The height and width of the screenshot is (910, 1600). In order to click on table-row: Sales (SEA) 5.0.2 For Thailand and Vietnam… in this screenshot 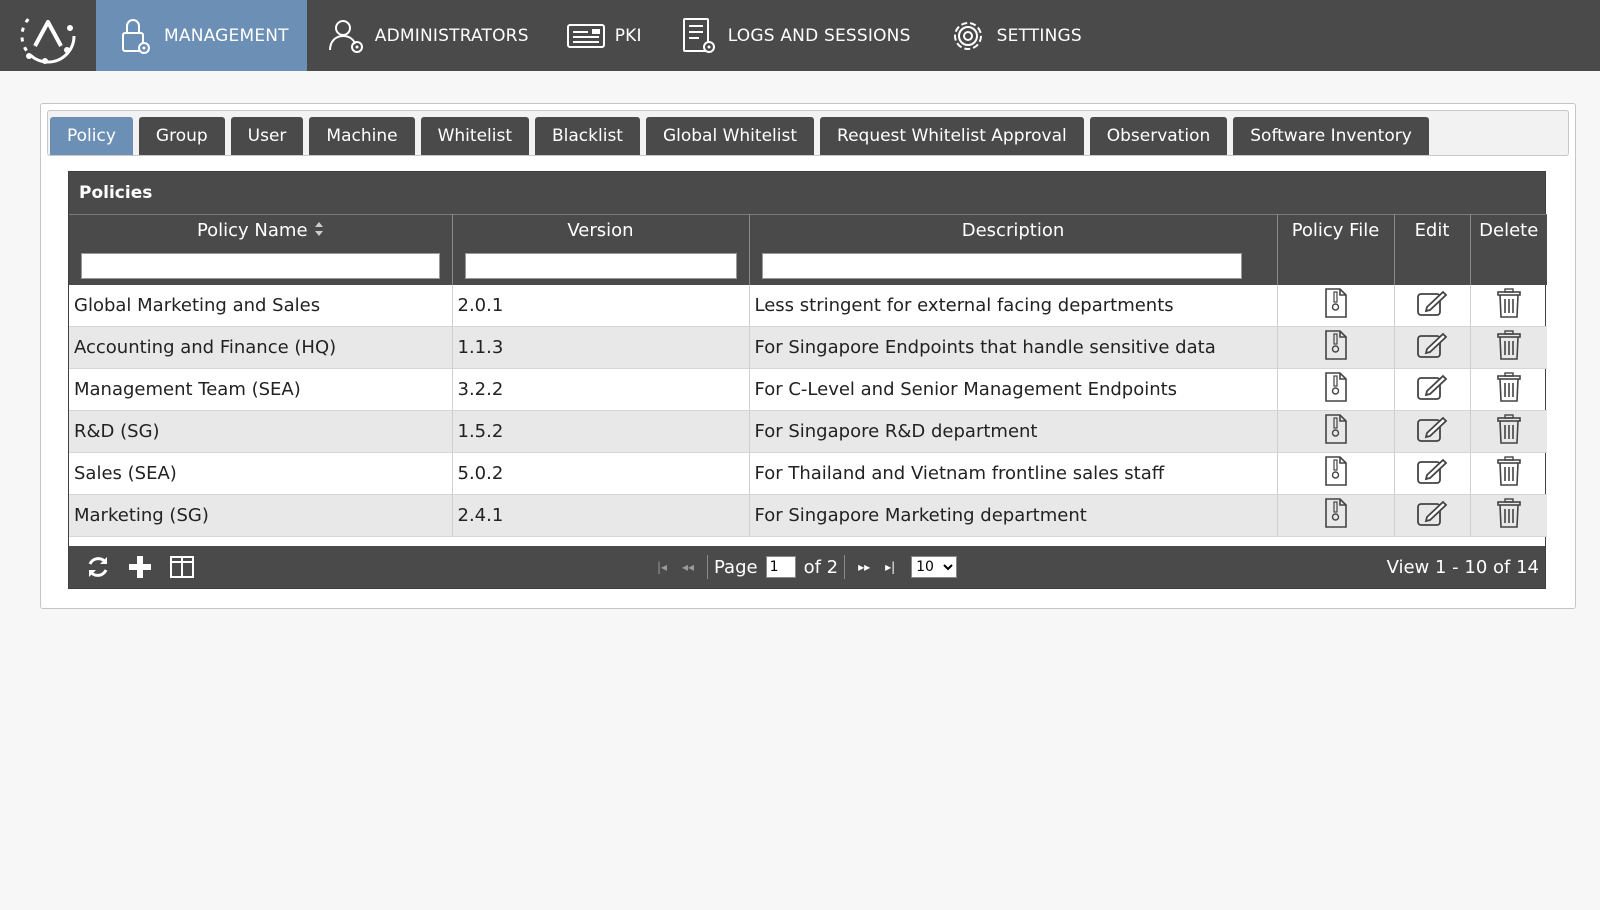, I will do `click(808, 473)`.